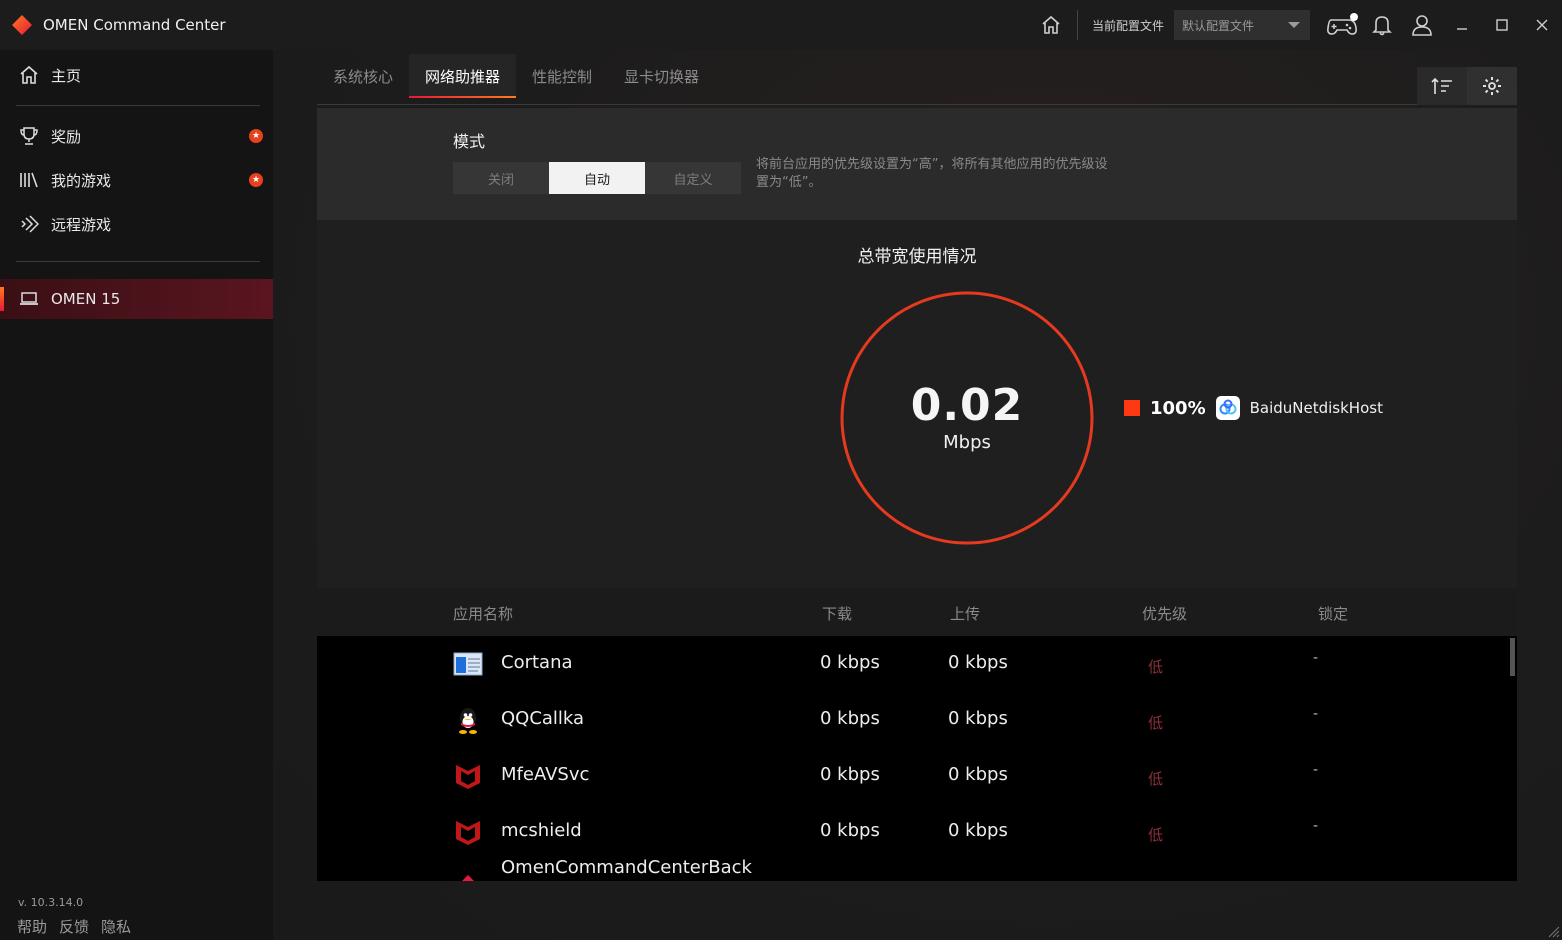 The image size is (1562, 940). I want to click on table-row: mcshield 0 kbps 0 kbps 低 -, so click(917, 832).